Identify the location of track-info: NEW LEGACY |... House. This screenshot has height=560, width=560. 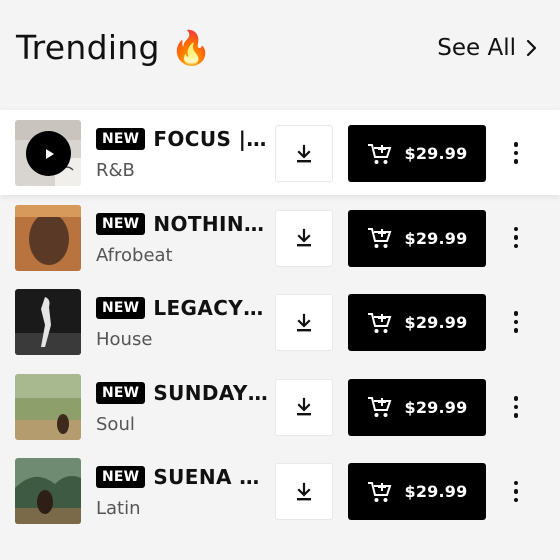
(182, 323).